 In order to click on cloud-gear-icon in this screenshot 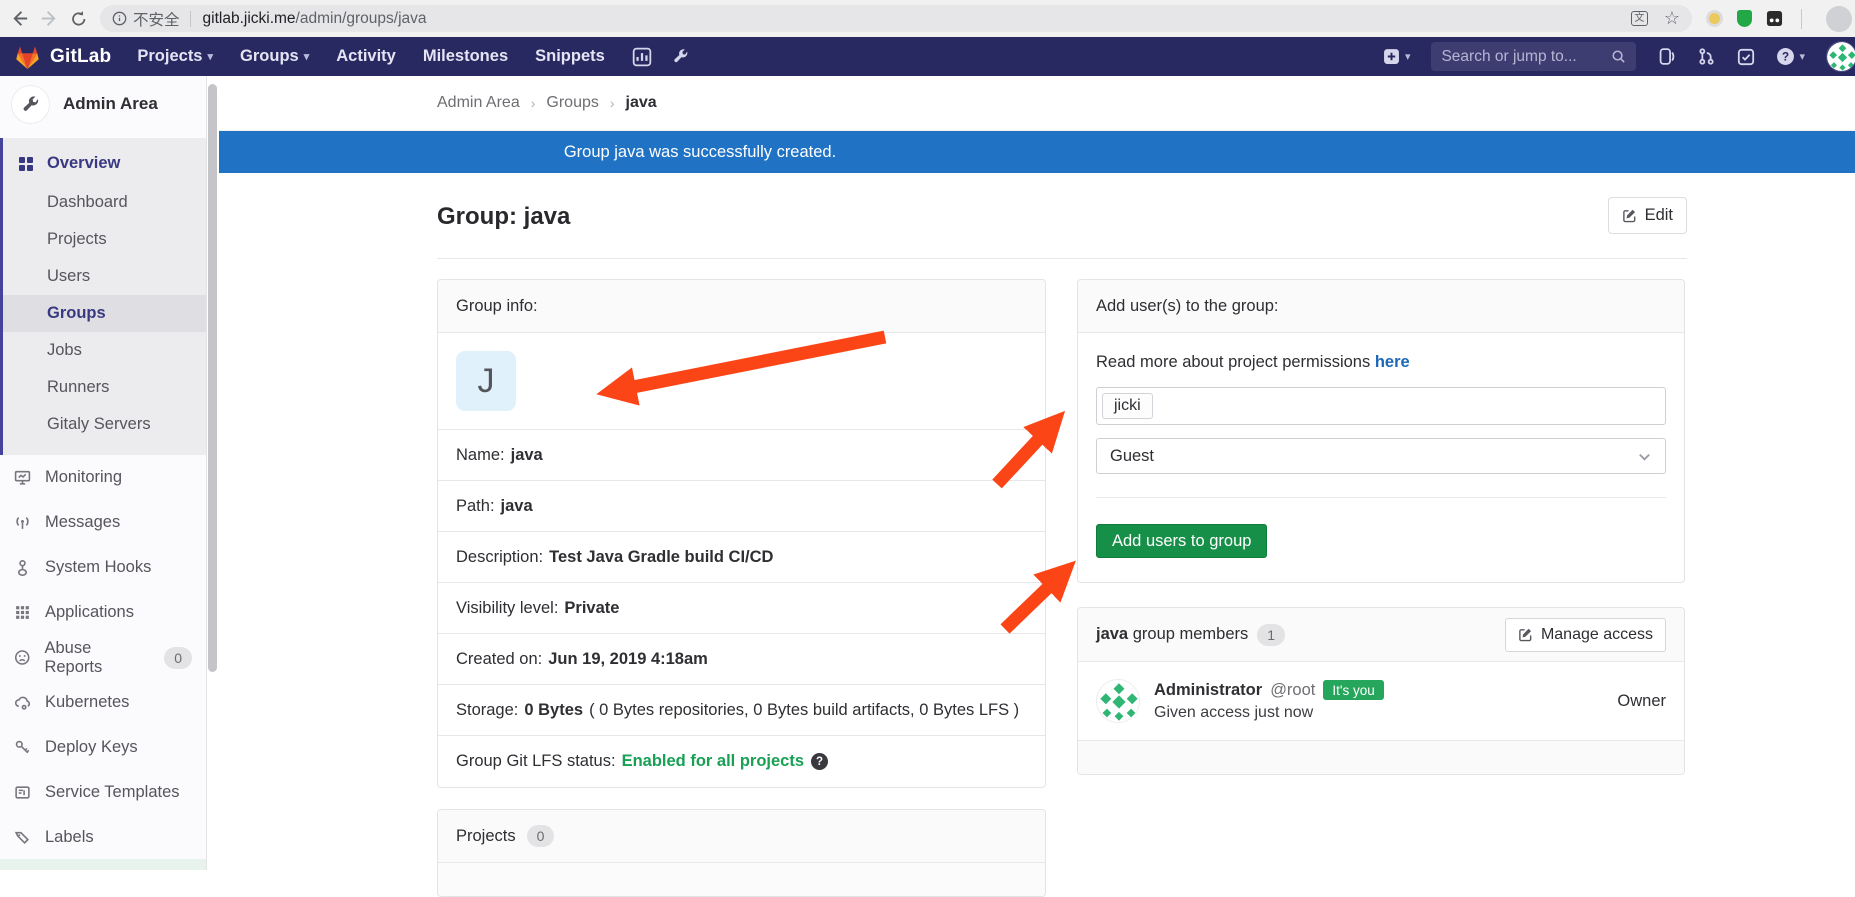, I will do `click(23, 703)`.